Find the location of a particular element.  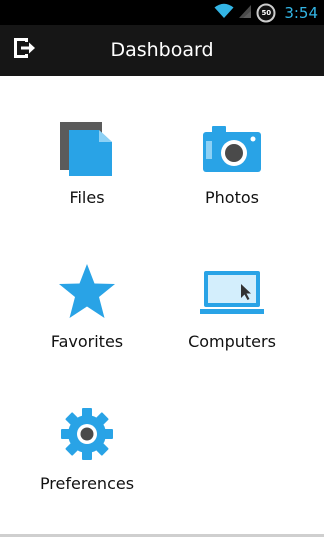

exit-button is located at coordinates (25, 50).